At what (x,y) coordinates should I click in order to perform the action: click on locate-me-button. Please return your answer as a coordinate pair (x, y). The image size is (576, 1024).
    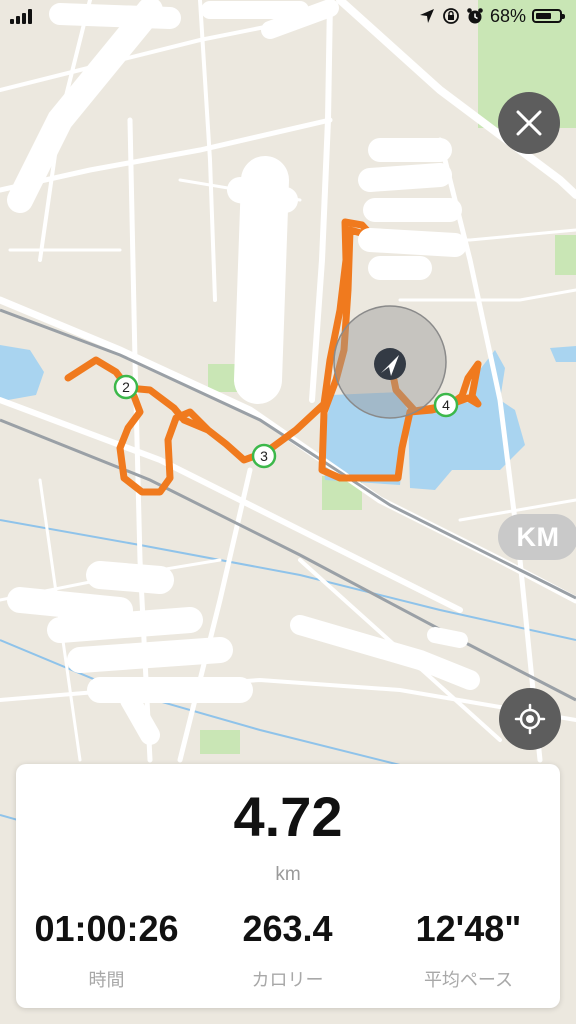
    Looking at the image, I should click on (530, 719).